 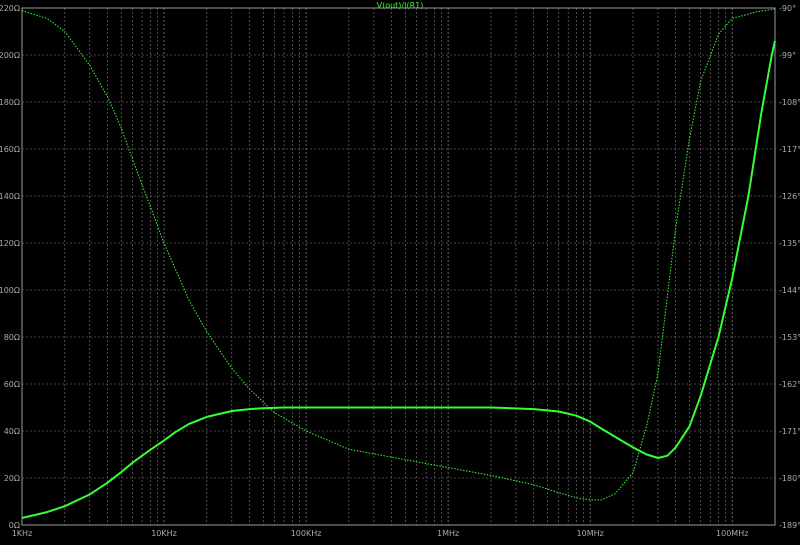 I want to click on y-right-tick-label: -117°, so click(x=789, y=149).